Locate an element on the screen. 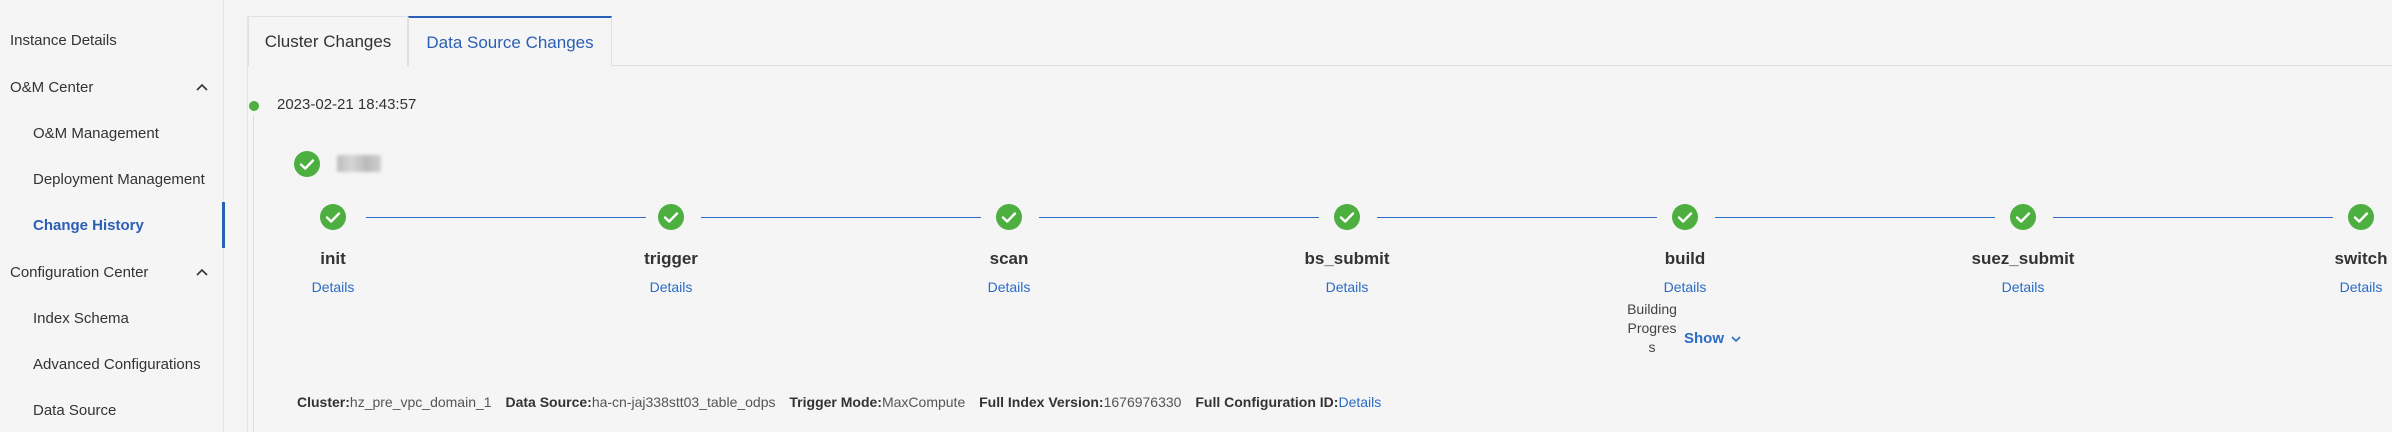  stage-init: init Details is located at coordinates (333, 249).